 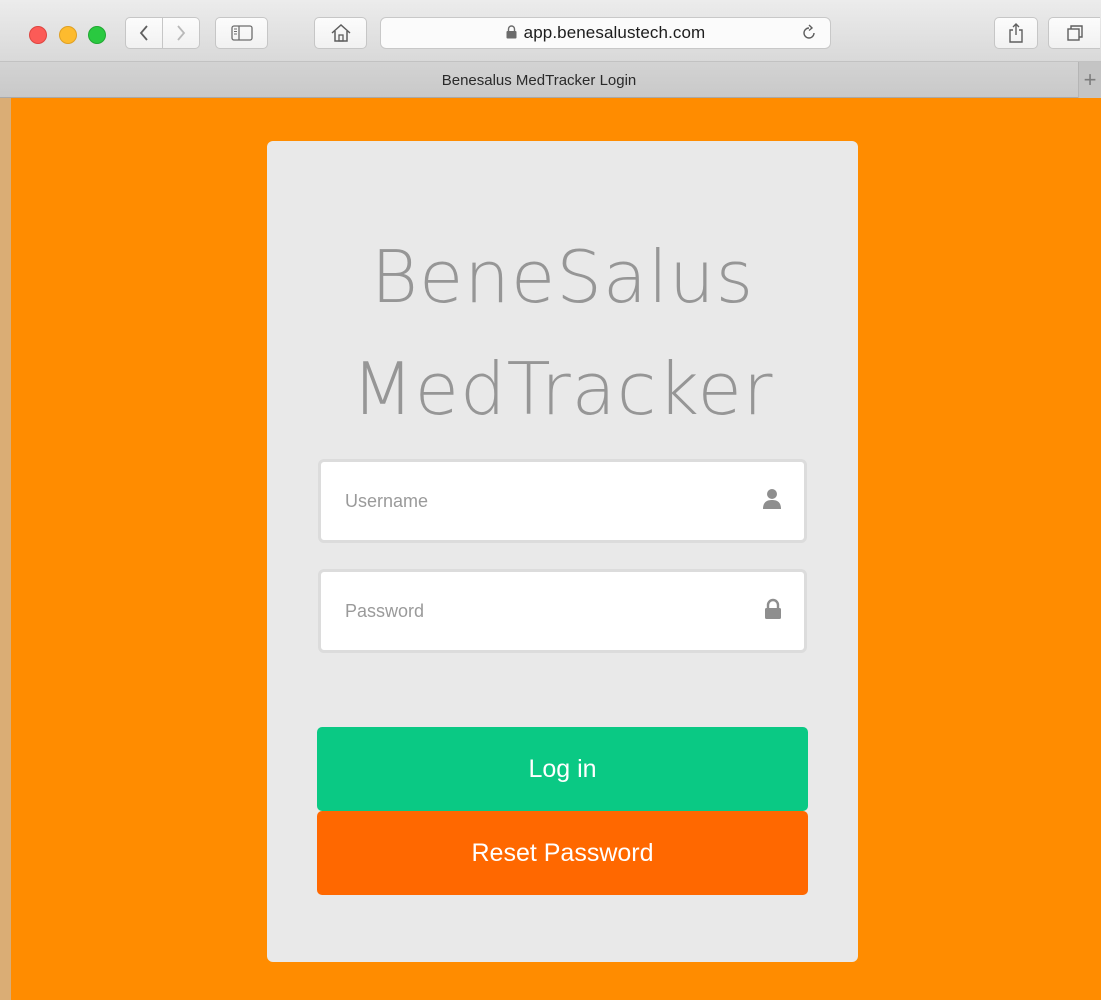 I want to click on tab-active: Benesalus MedTracker Login, so click(x=539, y=80).